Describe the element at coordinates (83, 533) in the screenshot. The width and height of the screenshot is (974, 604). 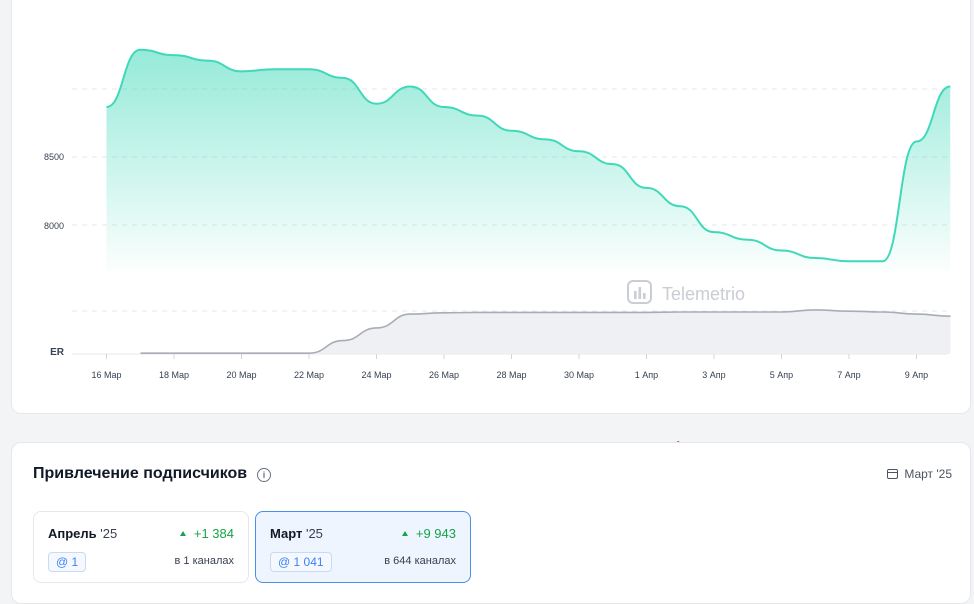
I see `month-label: Апрель '25` at that location.